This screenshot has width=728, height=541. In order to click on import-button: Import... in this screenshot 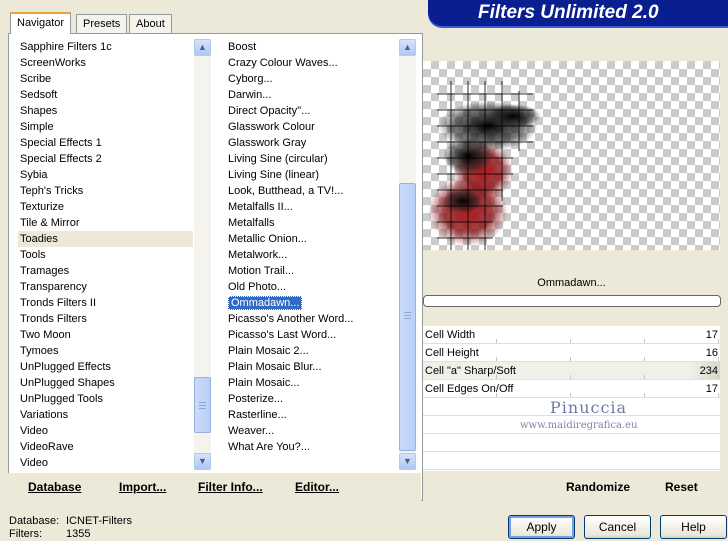, I will do `click(142, 487)`.